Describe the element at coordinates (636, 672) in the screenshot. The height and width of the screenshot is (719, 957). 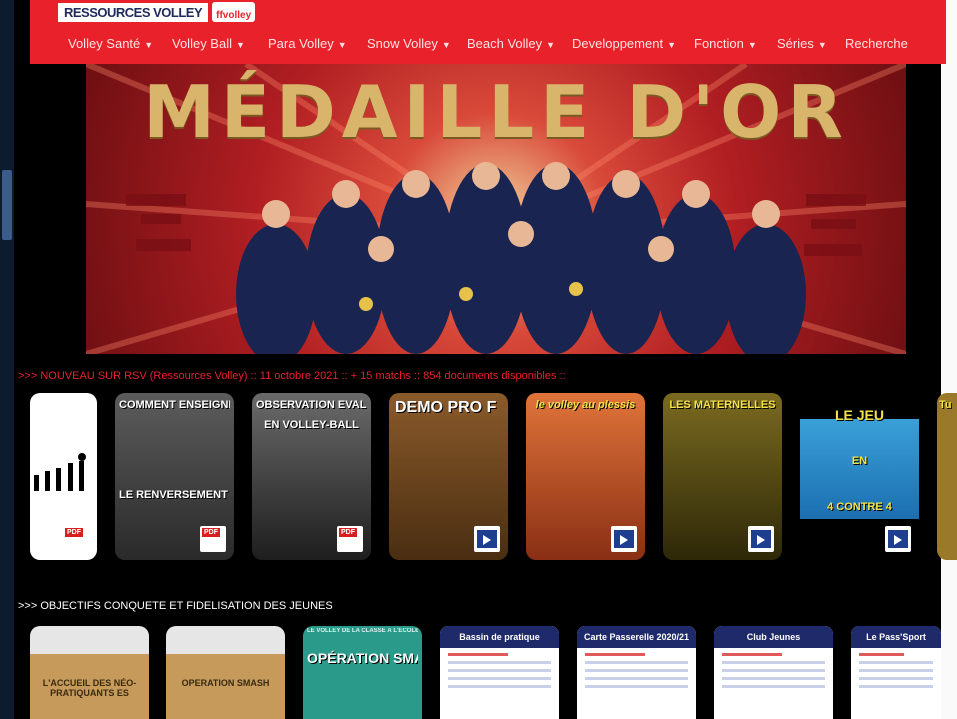
I see `resource-card: Carte Passerelle 2020/21` at that location.